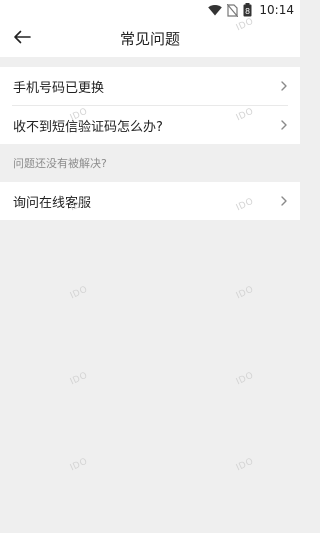  I want to click on faq-item-phone-changed: 手机号码已更换, so click(150, 86).